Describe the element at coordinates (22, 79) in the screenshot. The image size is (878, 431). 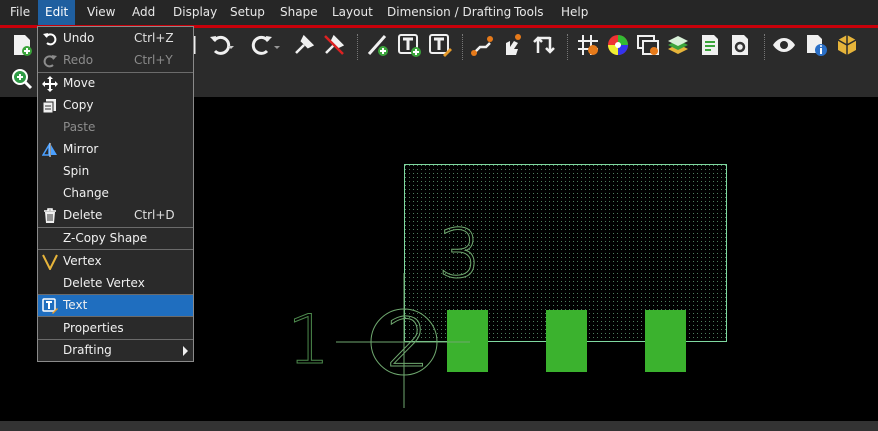
I see `zoom-icon` at that location.